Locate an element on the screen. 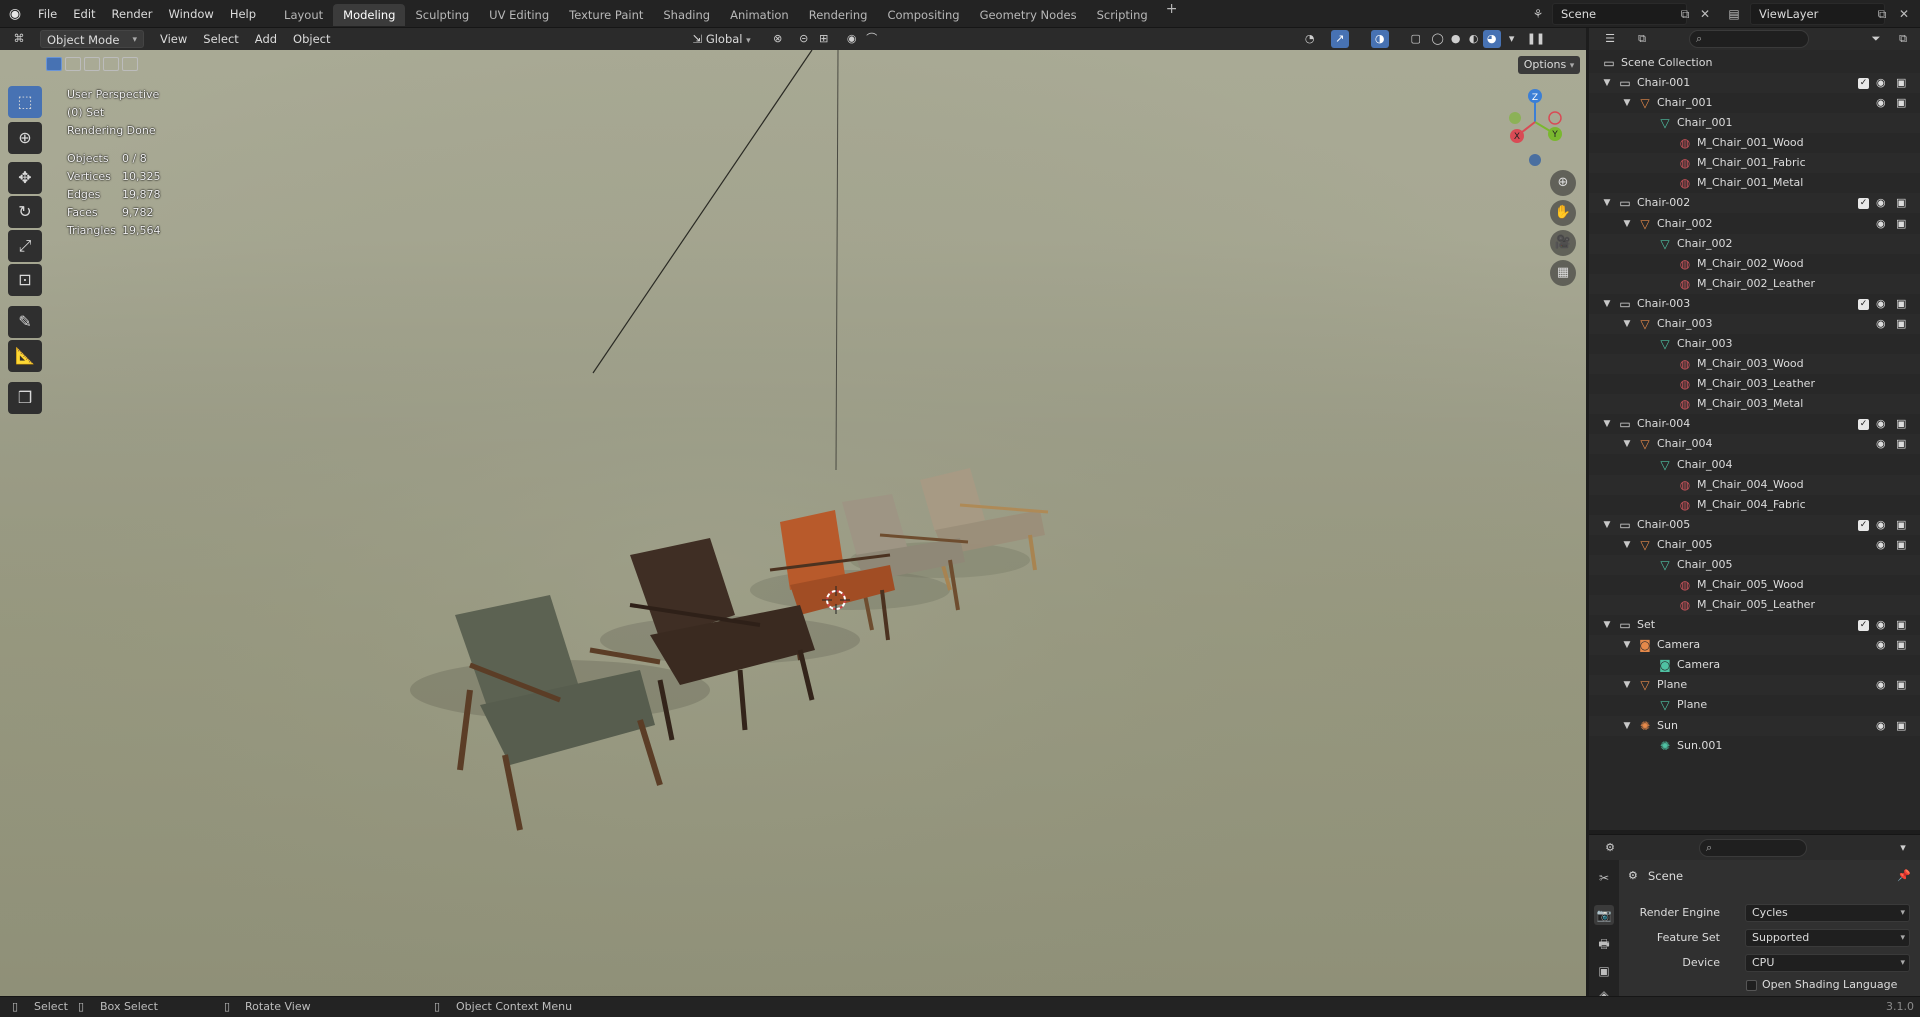 The width and height of the screenshot is (1920, 1017). pin-icon: 📌 is located at coordinates (1904, 875).